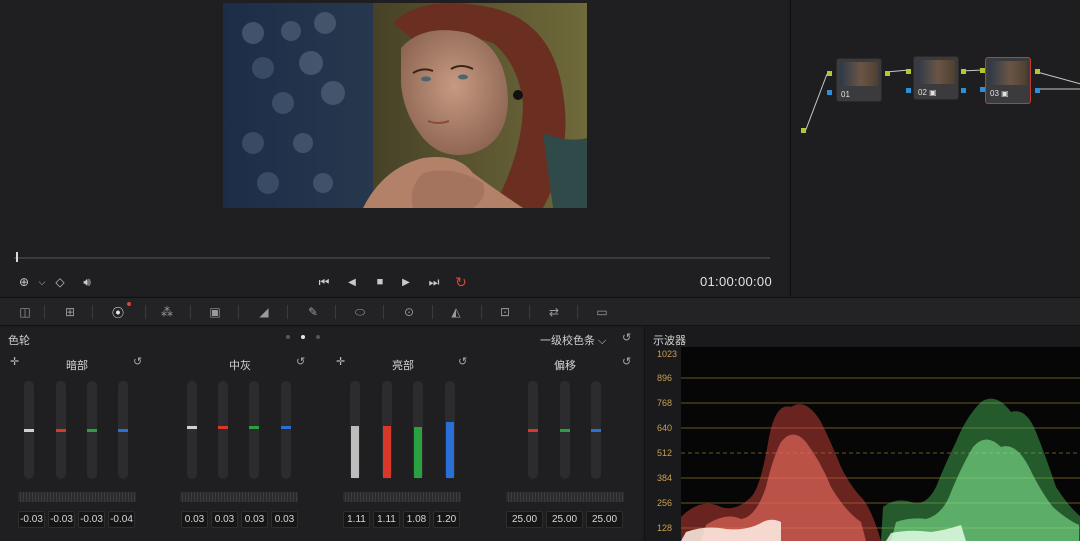 The image size is (1080, 541). What do you see at coordinates (356, 519) in the screenshot?
I see `gain-y-value: 1.11` at bounding box center [356, 519].